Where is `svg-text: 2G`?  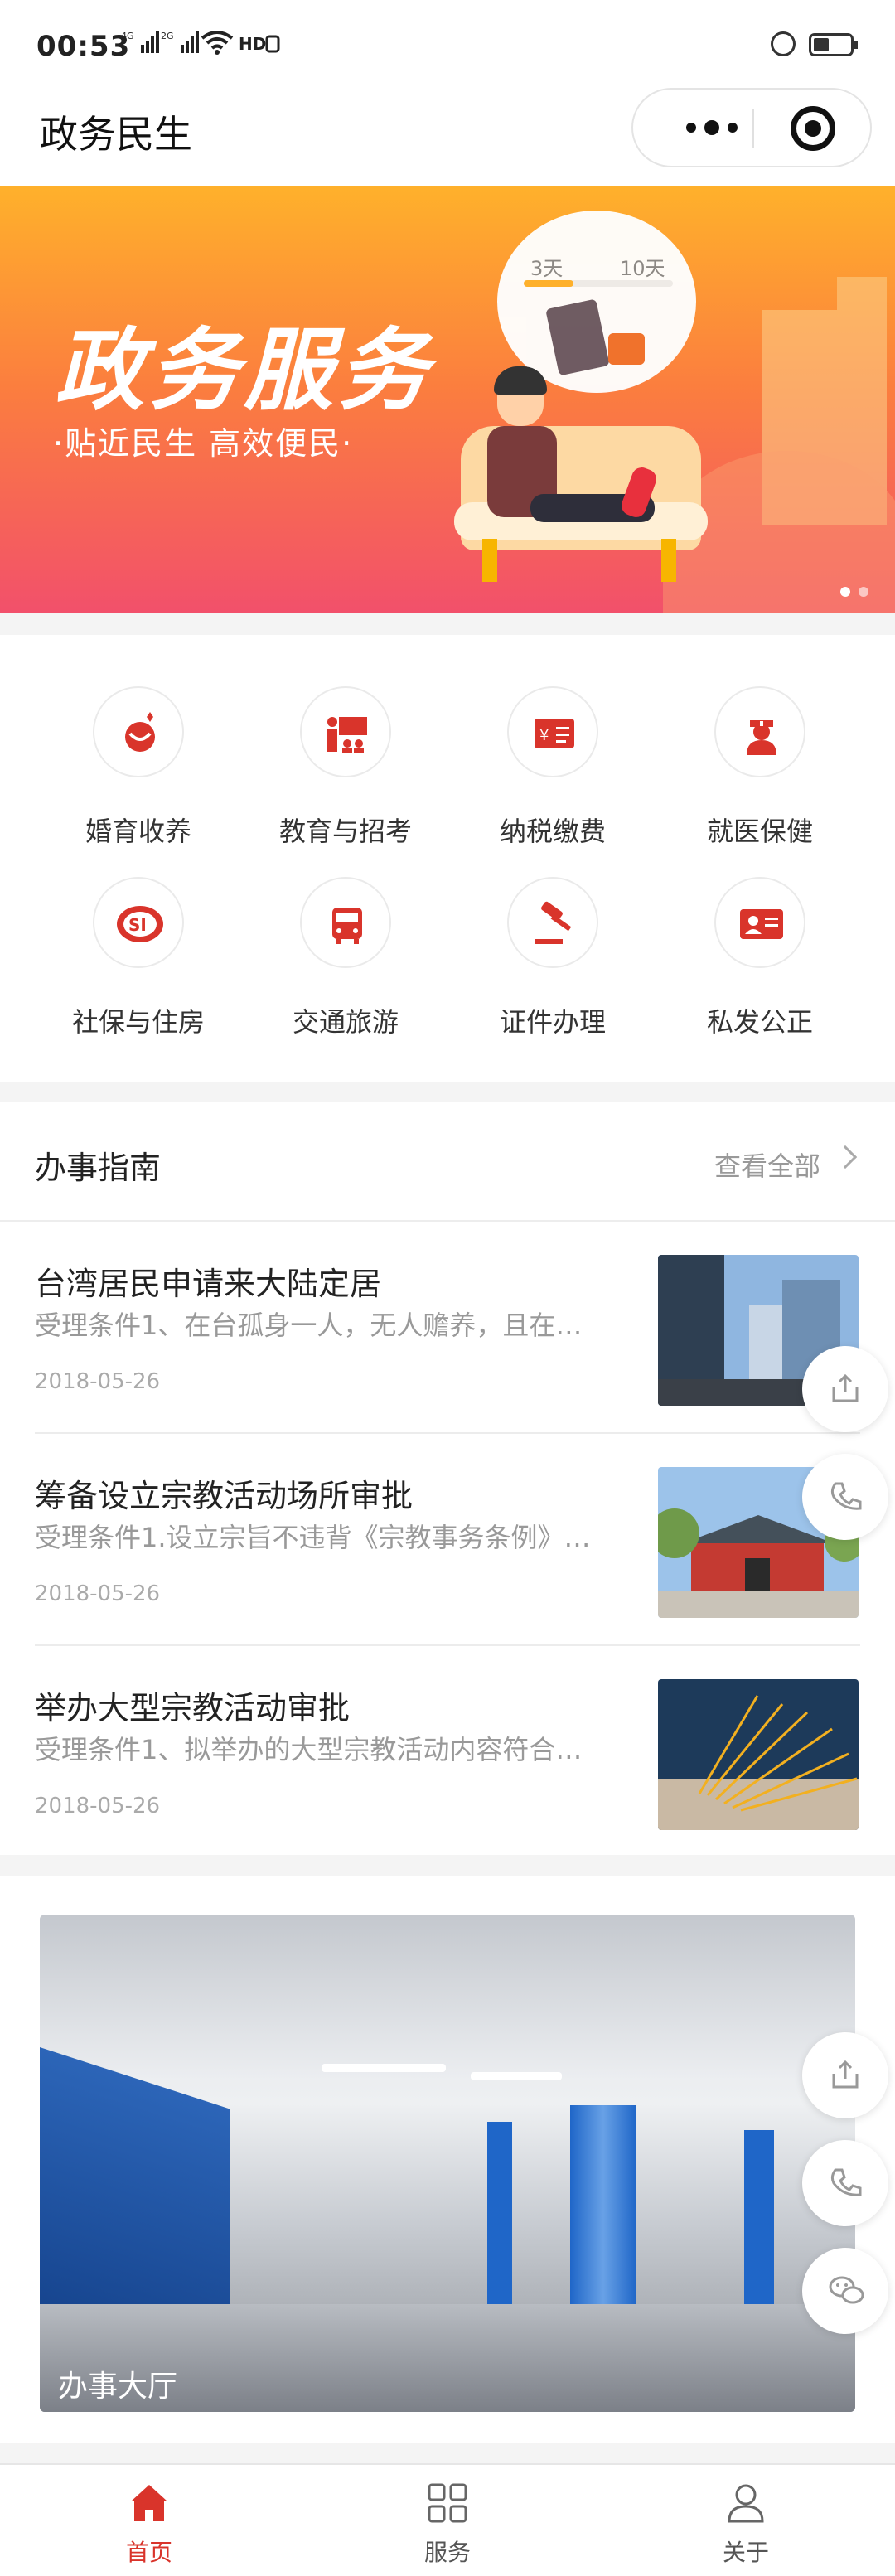 svg-text: 2G is located at coordinates (167, 36).